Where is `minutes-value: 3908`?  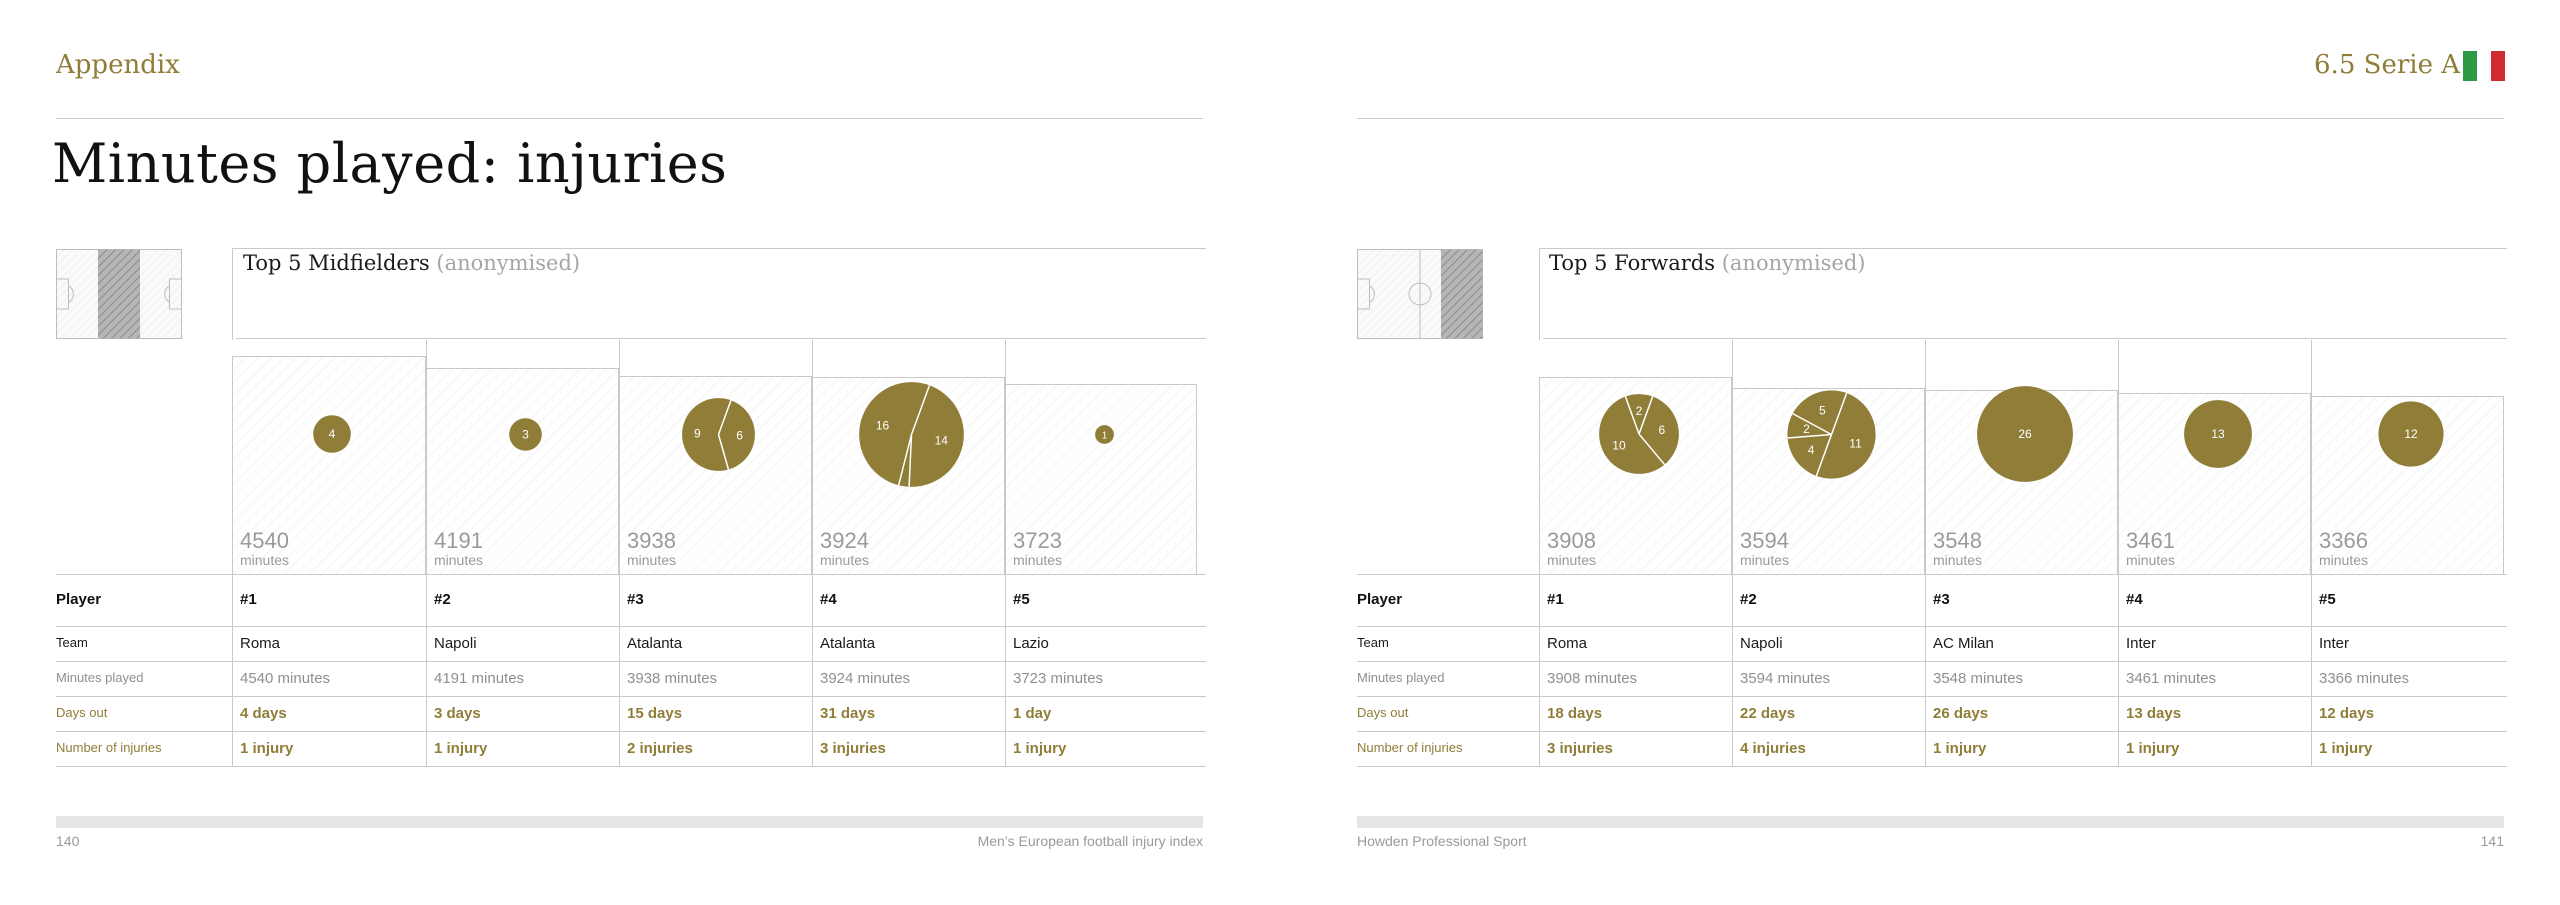 minutes-value: 3908 is located at coordinates (1571, 540).